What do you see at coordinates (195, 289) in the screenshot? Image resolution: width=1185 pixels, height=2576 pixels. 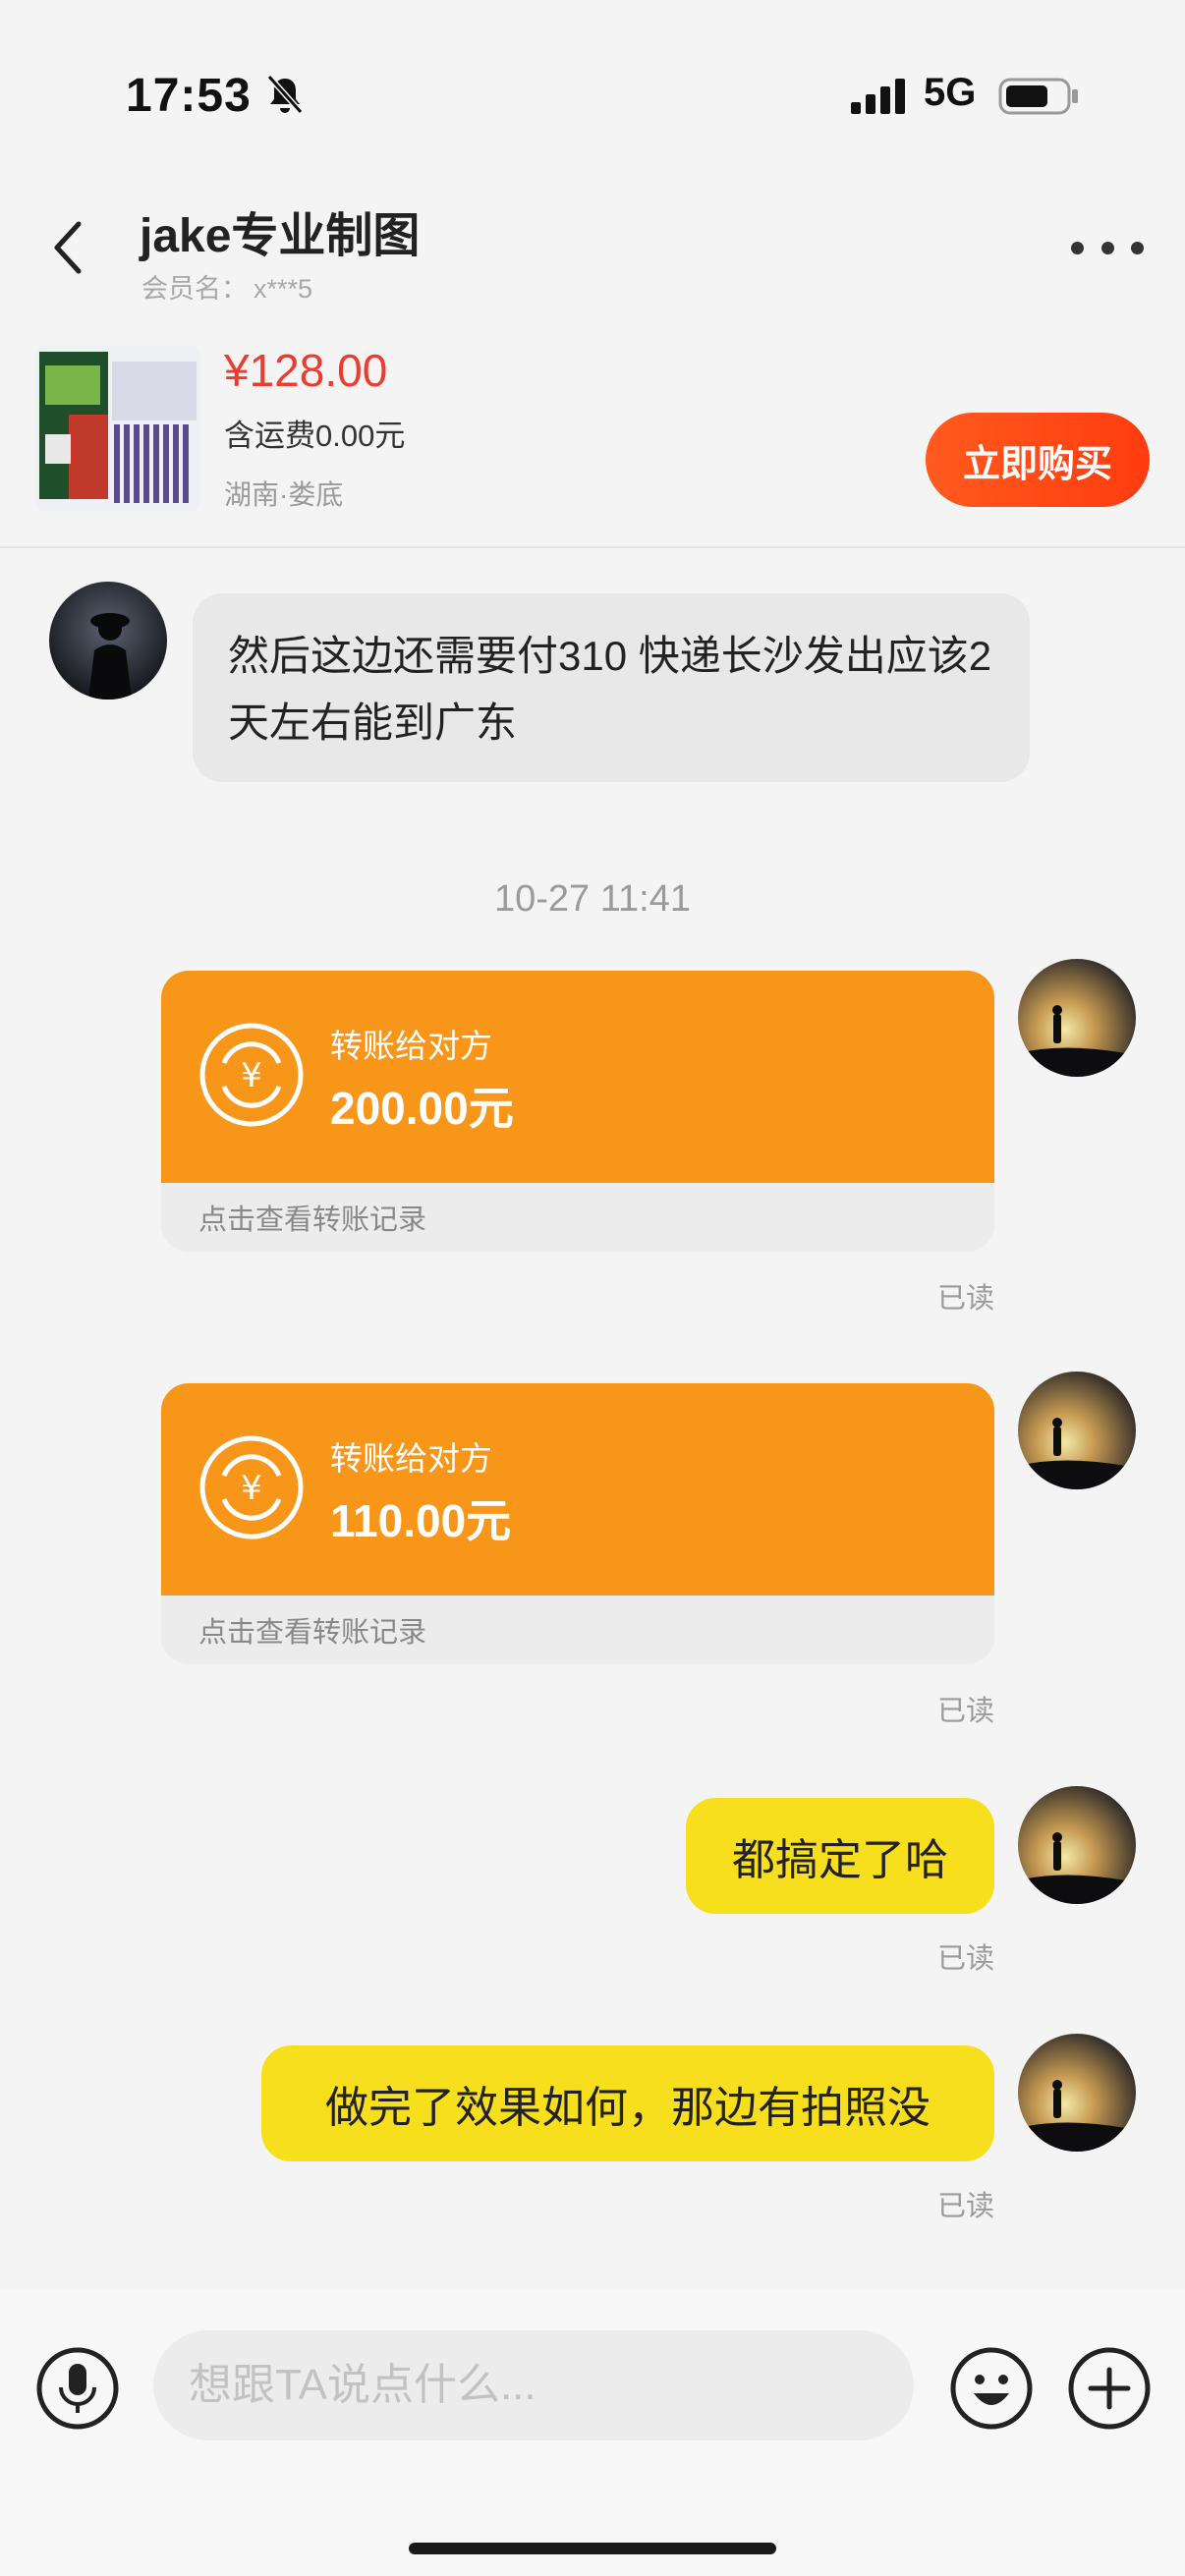 I see `member-label: 会员名：` at bounding box center [195, 289].